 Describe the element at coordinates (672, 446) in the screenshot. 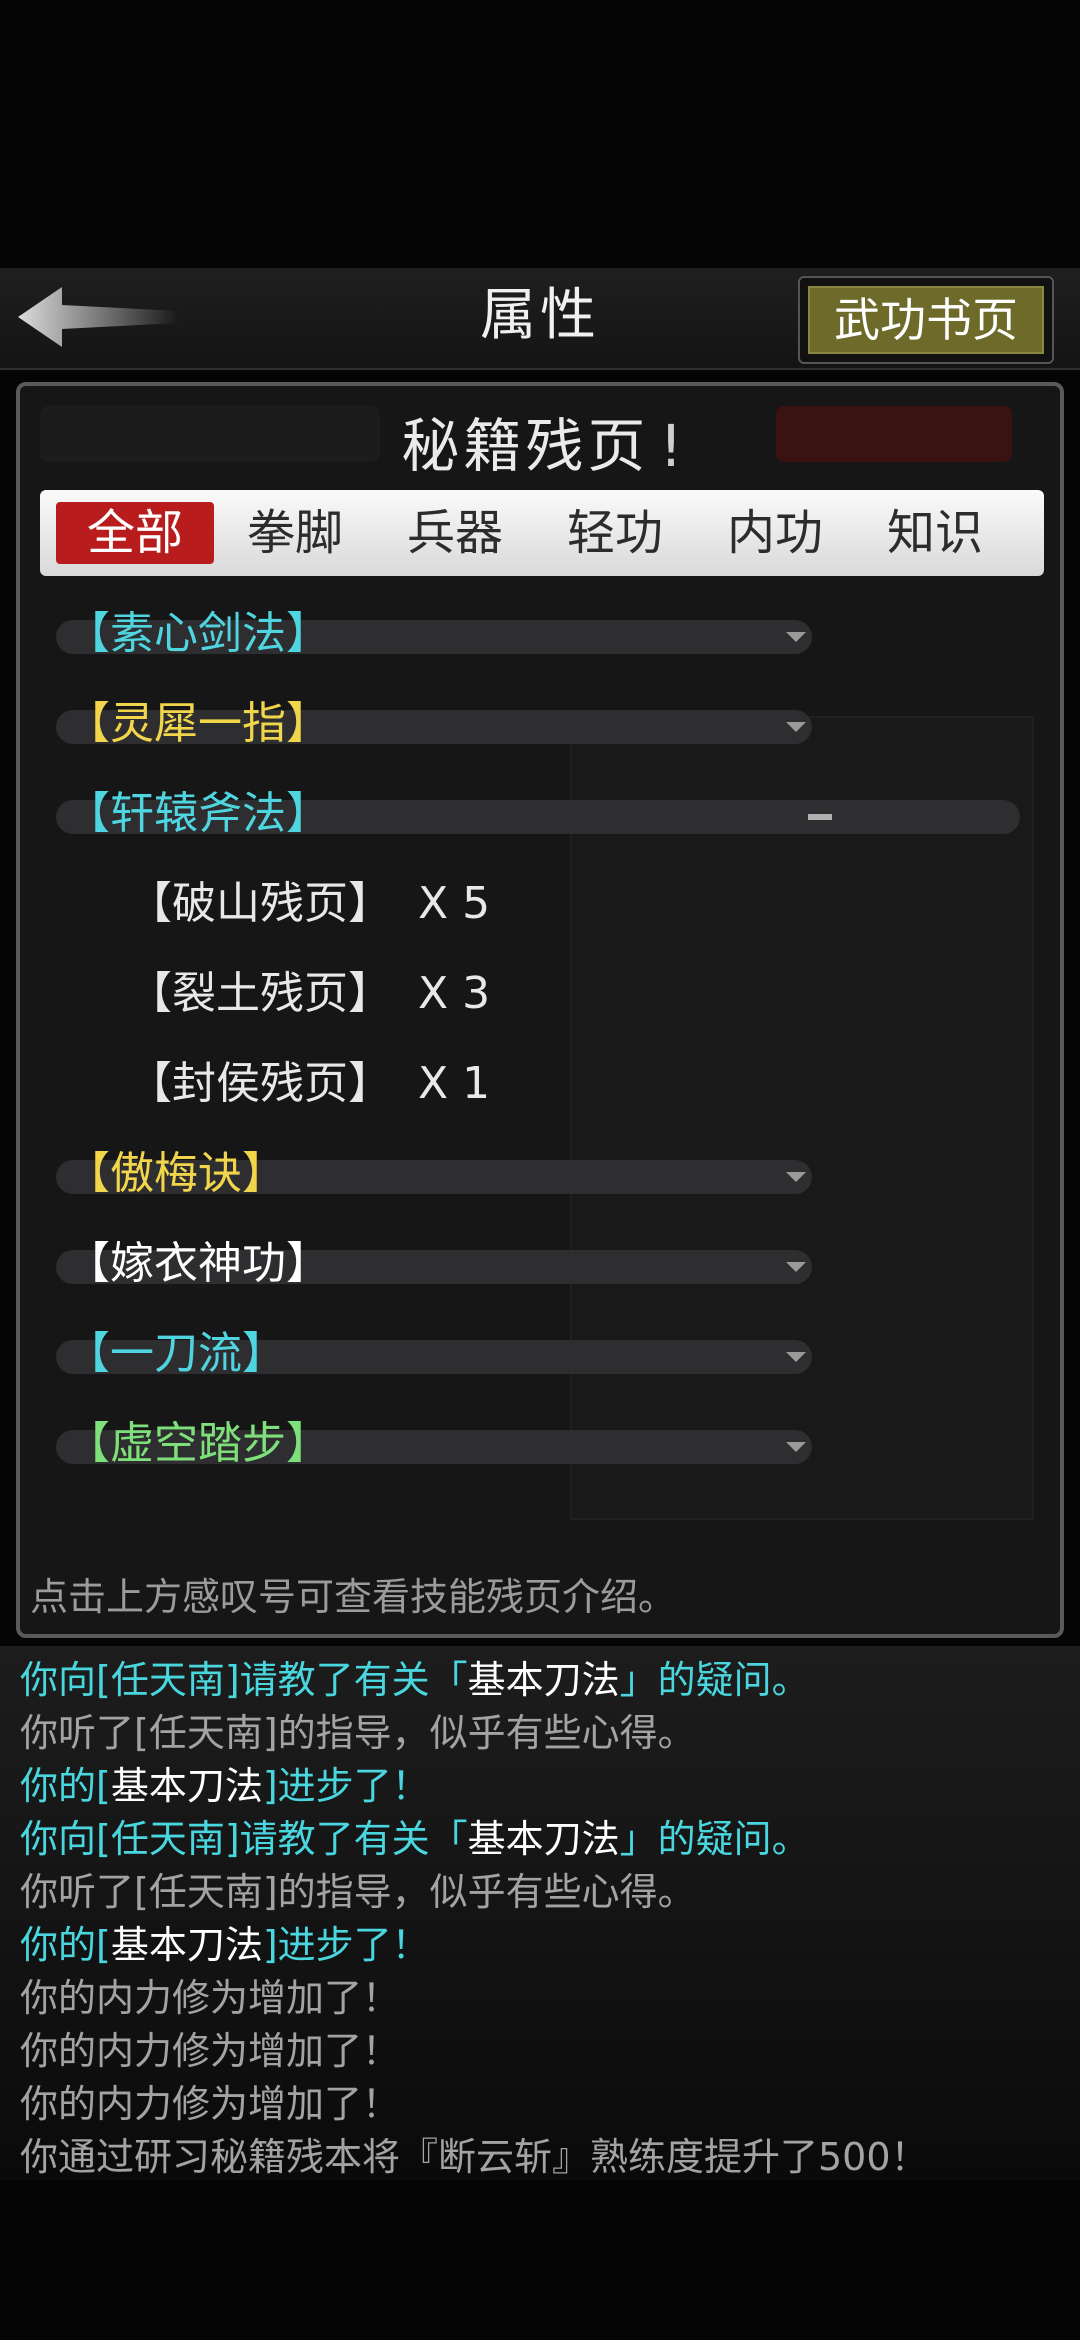

I see `info-exclamation-button: !` at that location.